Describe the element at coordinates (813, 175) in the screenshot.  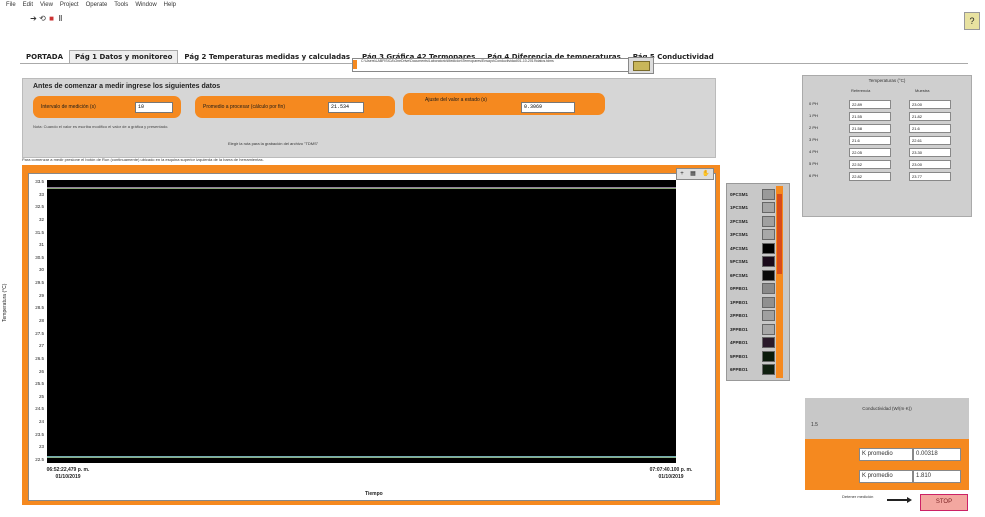
I see `temp-row-label: 6 PH` at that location.